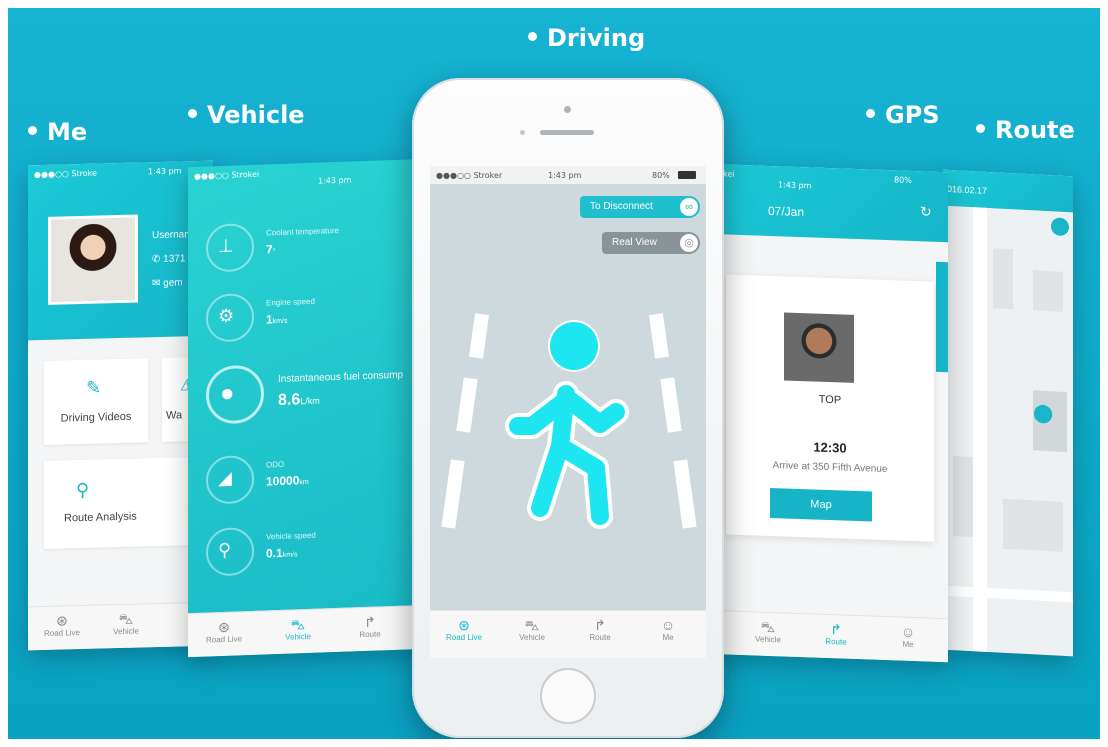 This screenshot has height=747, width=1108. What do you see at coordinates (172, 235) in the screenshot?
I see `username: Usernam` at bounding box center [172, 235].